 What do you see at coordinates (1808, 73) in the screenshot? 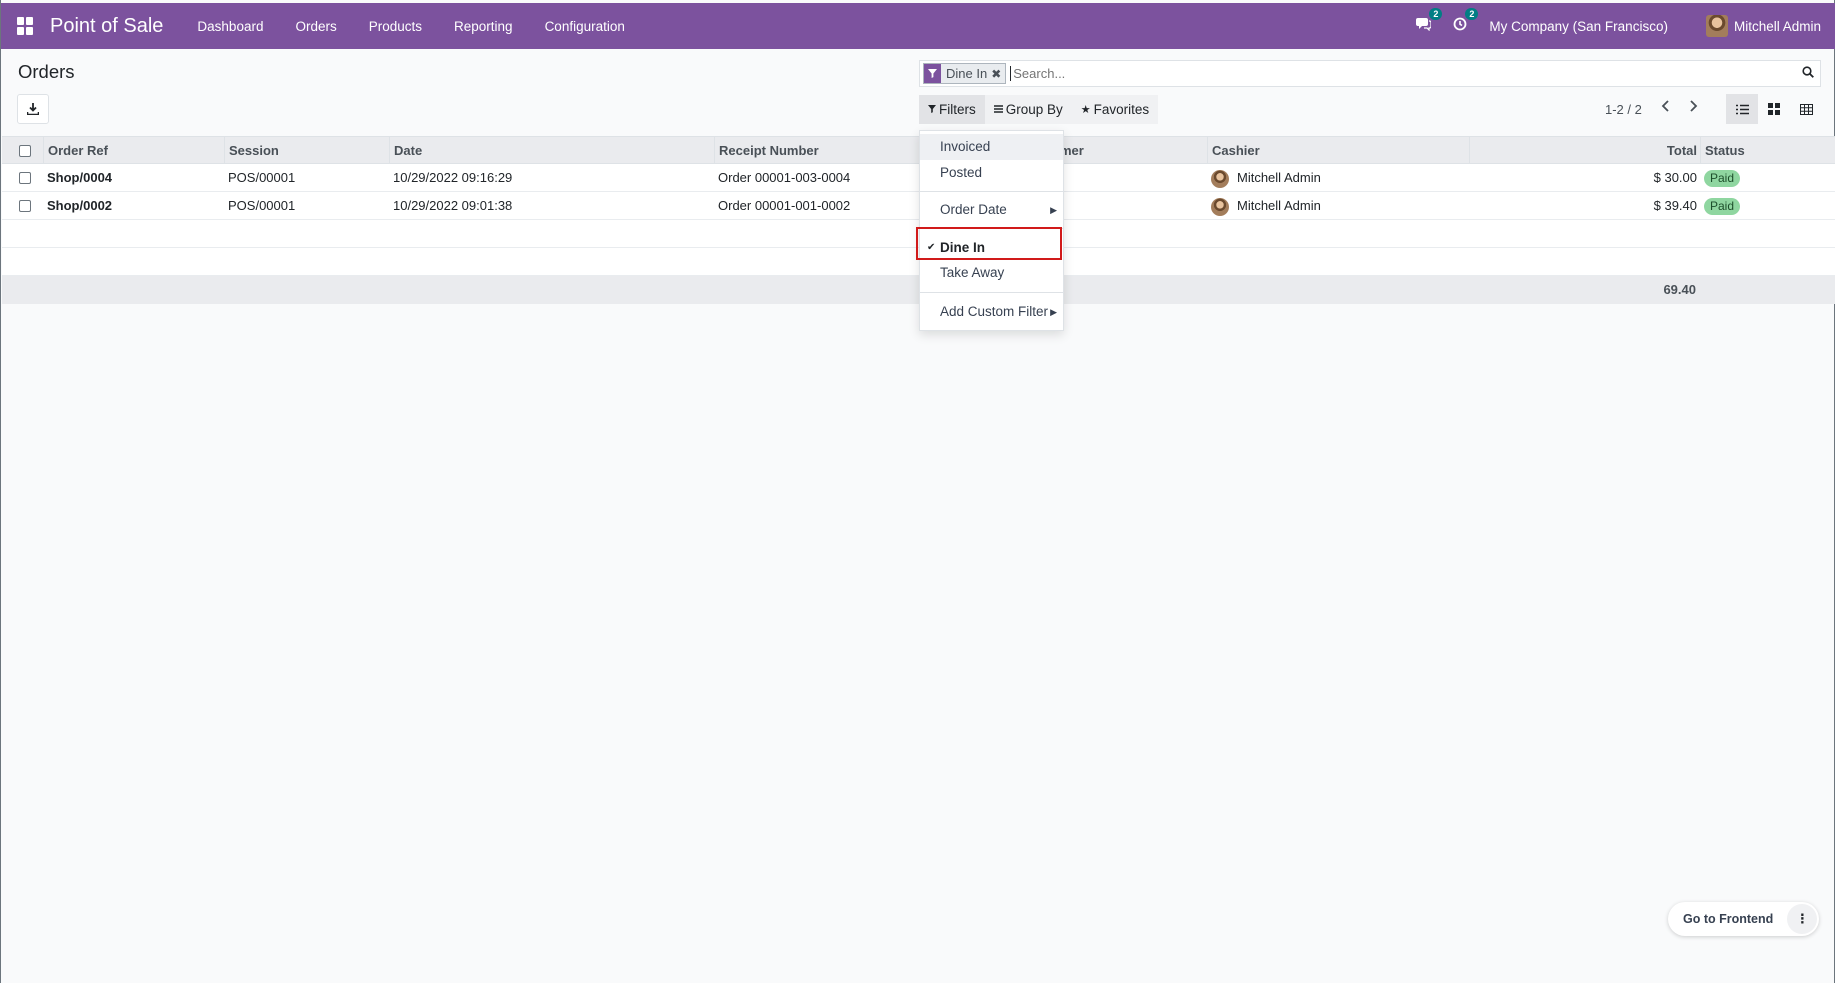
I see `search-icon` at bounding box center [1808, 73].